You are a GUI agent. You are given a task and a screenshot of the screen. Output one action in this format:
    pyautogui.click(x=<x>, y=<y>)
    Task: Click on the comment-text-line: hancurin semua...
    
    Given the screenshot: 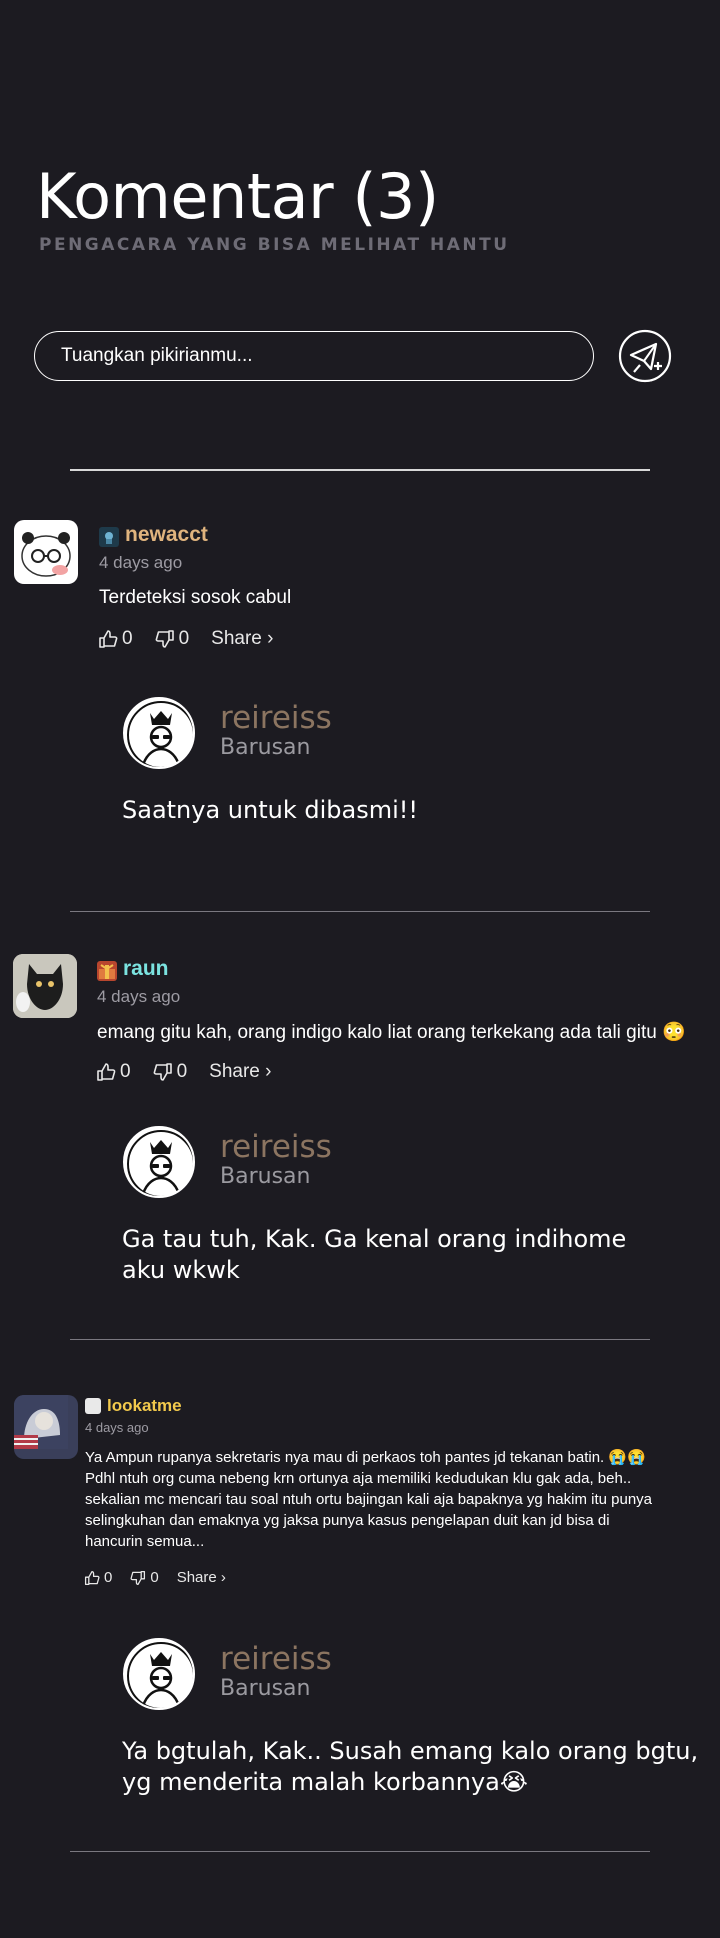 What is the action you would take?
    pyautogui.click(x=145, y=1541)
    